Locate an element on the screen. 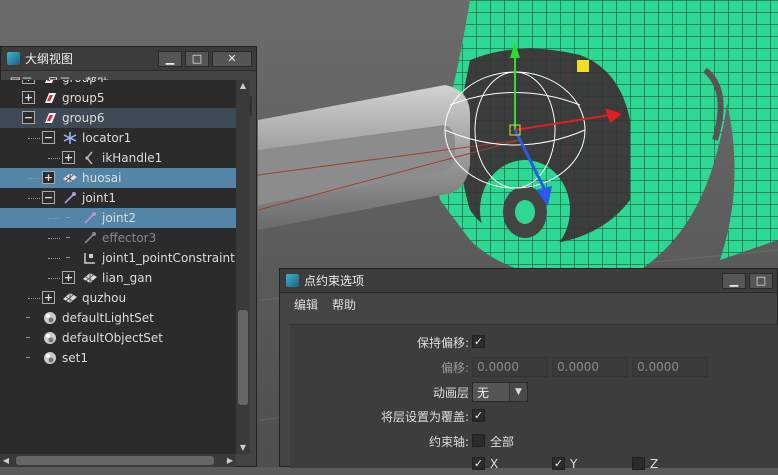 This screenshot has width=778, height=475. outliner-item-joint1_pointConstraint1: joint1_pointConstraint1 is located at coordinates (118, 258).